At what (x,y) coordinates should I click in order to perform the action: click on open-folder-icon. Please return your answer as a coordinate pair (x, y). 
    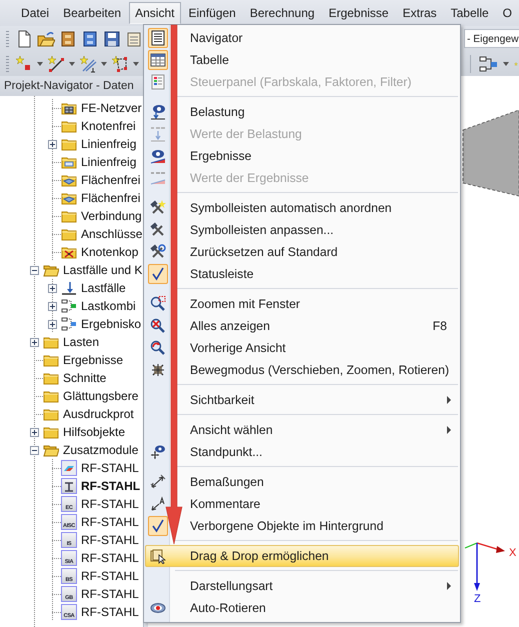
    Looking at the image, I should click on (46, 39).